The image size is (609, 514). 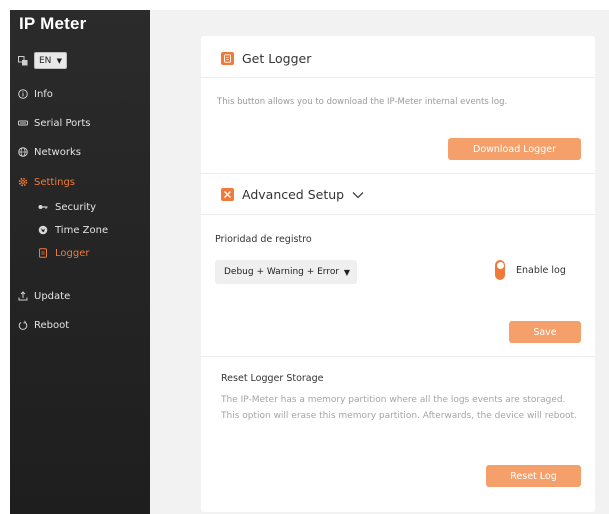 I want to click on serial-port-icon, so click(x=23, y=123).